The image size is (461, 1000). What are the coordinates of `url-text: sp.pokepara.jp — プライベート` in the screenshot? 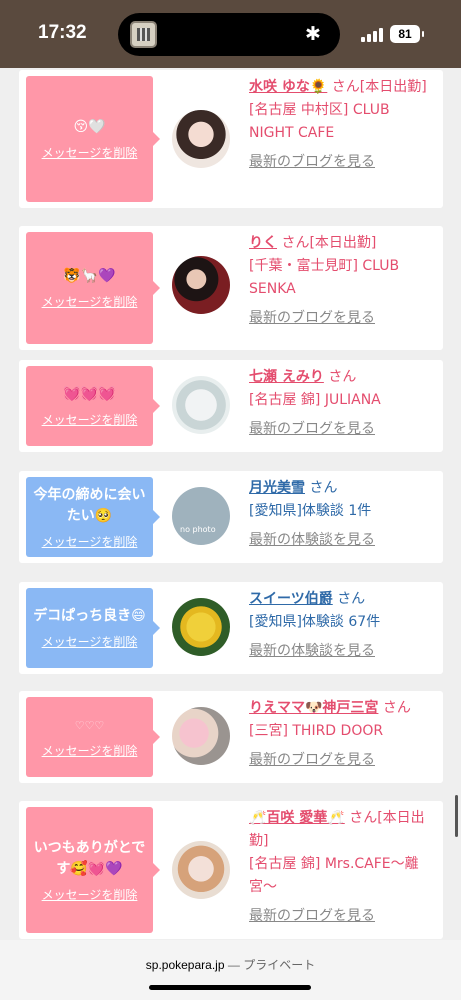 It's located at (230, 964).